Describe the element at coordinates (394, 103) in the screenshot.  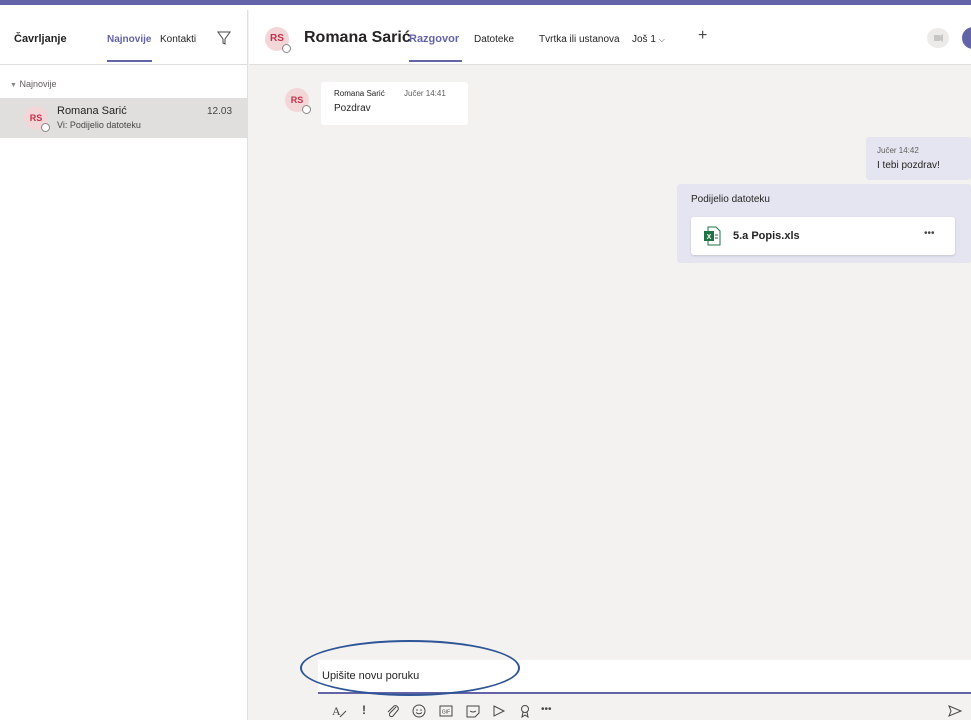
I see `incoming-message: Romana Sarić Jučer 14:41 Pozdrav` at that location.